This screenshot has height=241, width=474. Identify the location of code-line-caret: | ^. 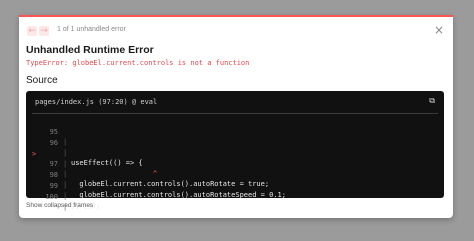
(91, 163).